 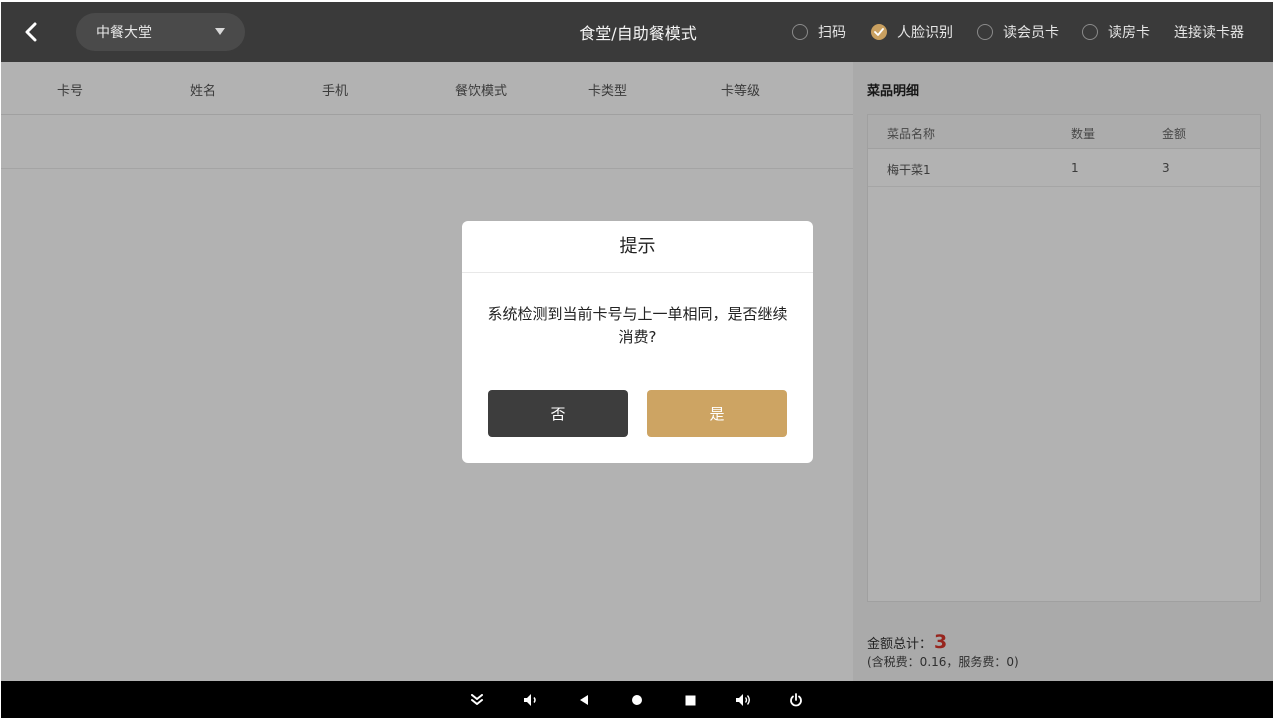 What do you see at coordinates (796, 700) in the screenshot?
I see `power-icon` at bounding box center [796, 700].